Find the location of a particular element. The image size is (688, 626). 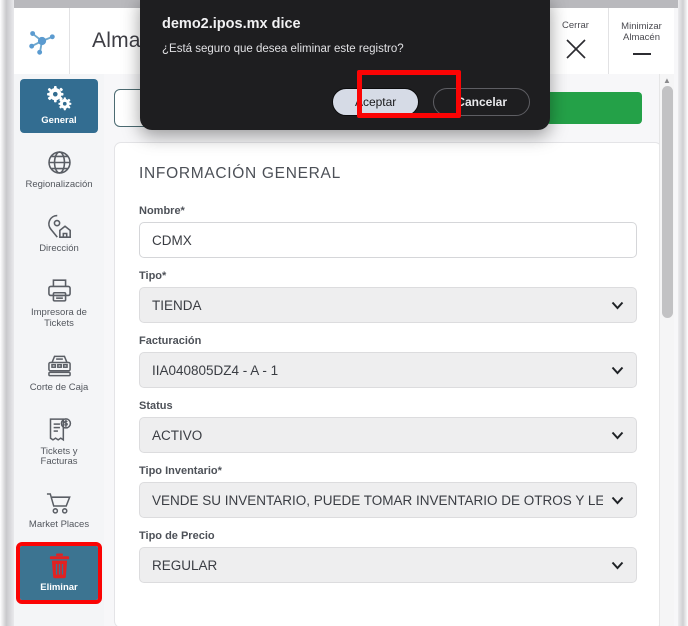

select-value: IIA040805DZ4 - A - 1 is located at coordinates (215, 370).